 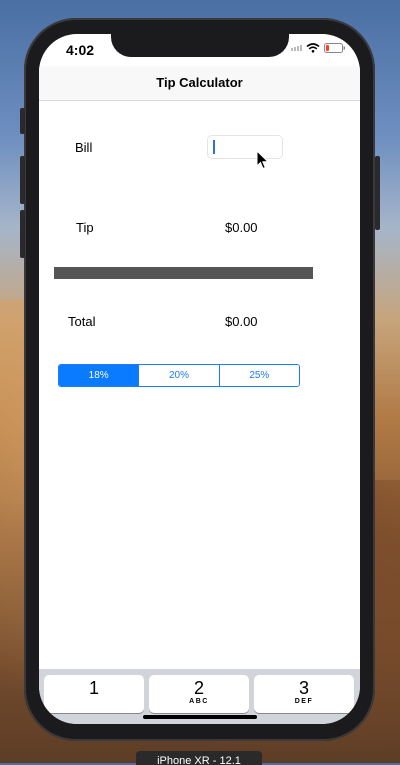 I want to click on home-indicator, so click(x=200, y=717).